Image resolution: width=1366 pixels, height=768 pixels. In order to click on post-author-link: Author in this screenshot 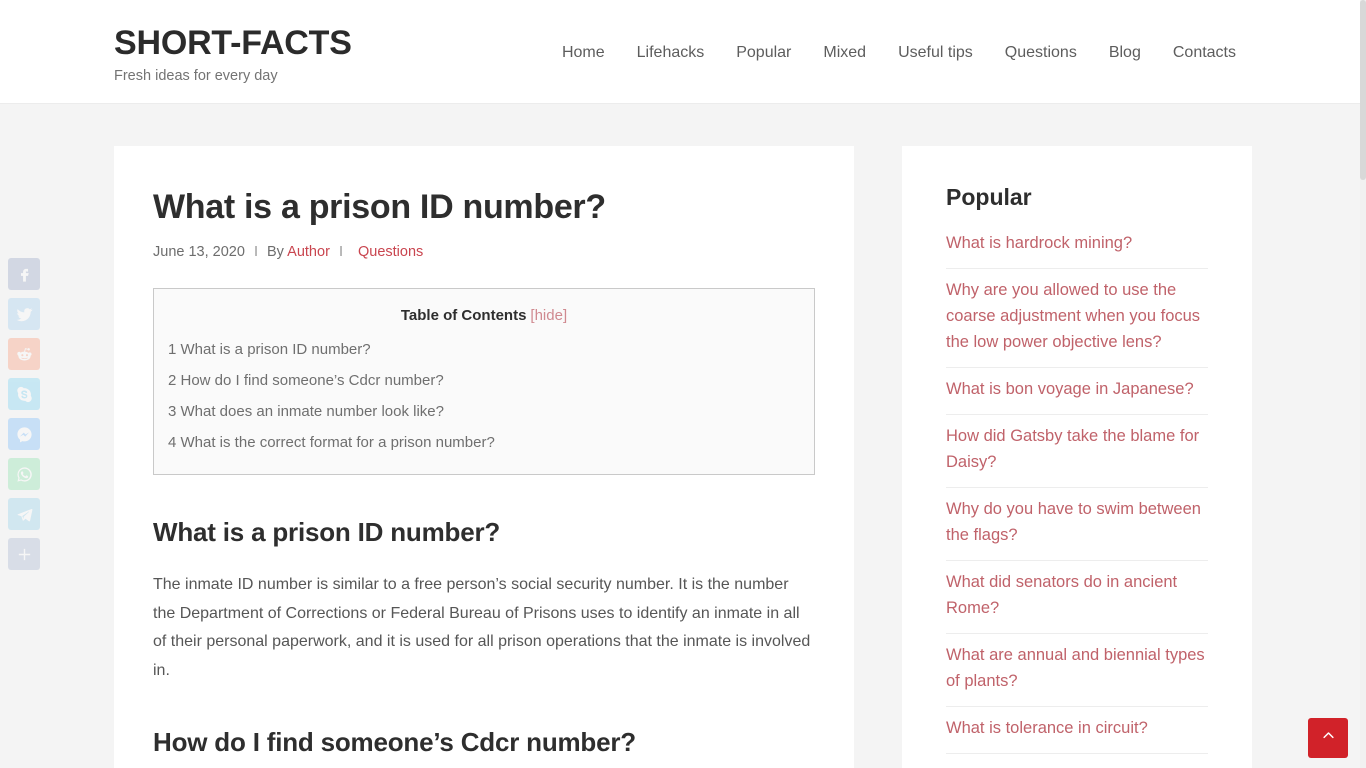, I will do `click(308, 252)`.